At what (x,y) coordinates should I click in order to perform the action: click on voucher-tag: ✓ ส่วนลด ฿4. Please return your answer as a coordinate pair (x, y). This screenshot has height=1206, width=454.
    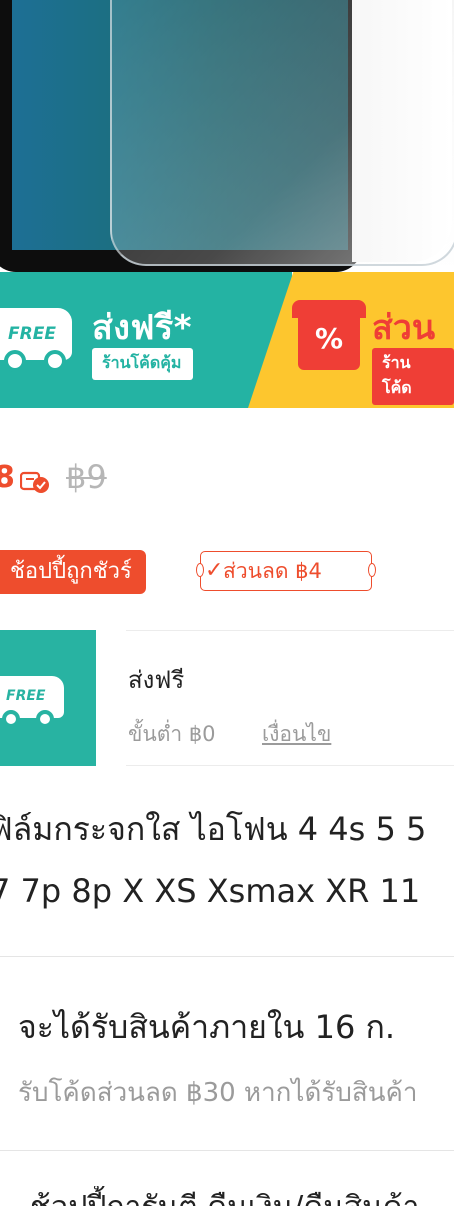
    Looking at the image, I should click on (286, 571).